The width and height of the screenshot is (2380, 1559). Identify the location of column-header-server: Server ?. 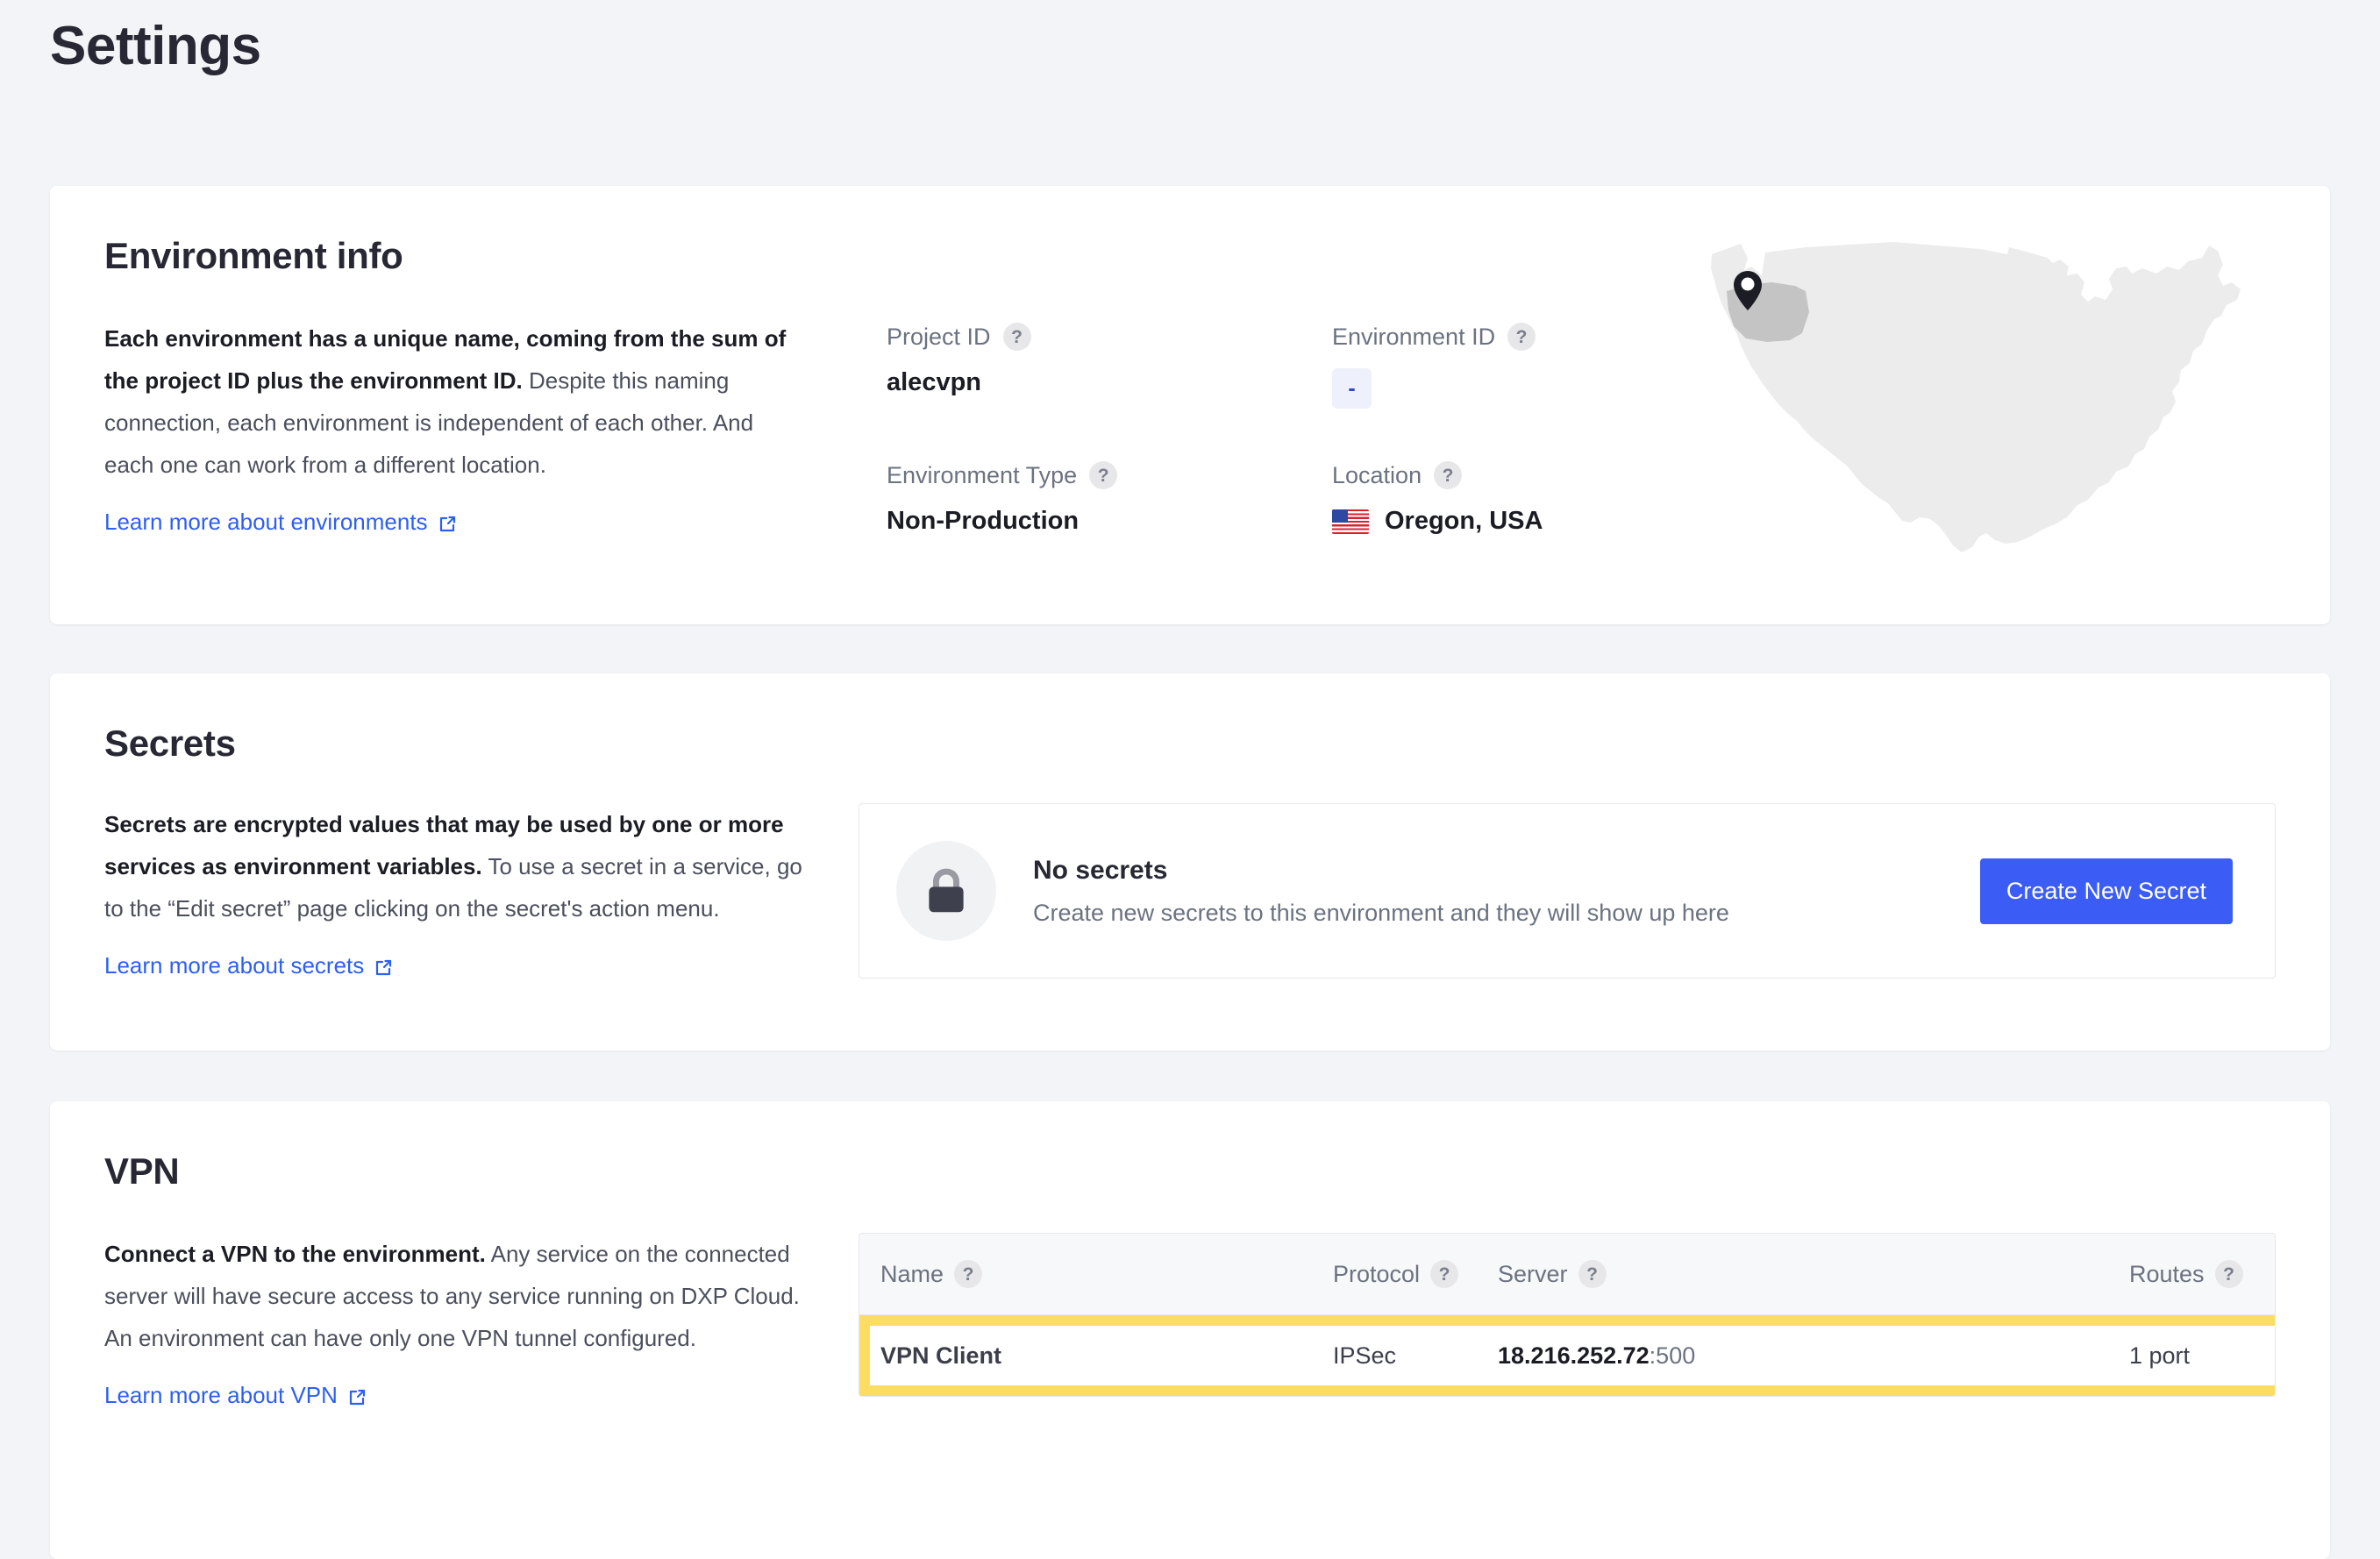
(1813, 1275).